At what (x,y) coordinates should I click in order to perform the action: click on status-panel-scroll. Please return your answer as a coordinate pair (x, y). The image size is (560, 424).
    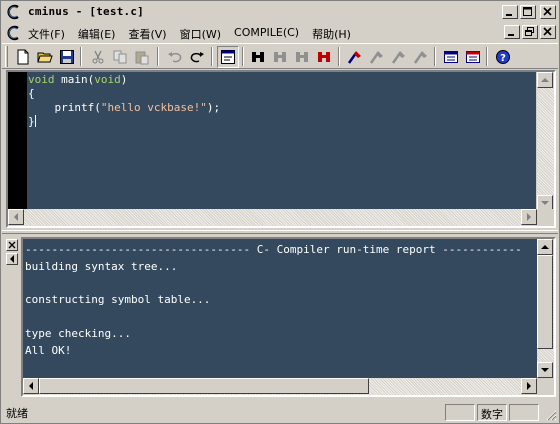
    Looking at the image, I should click on (524, 412).